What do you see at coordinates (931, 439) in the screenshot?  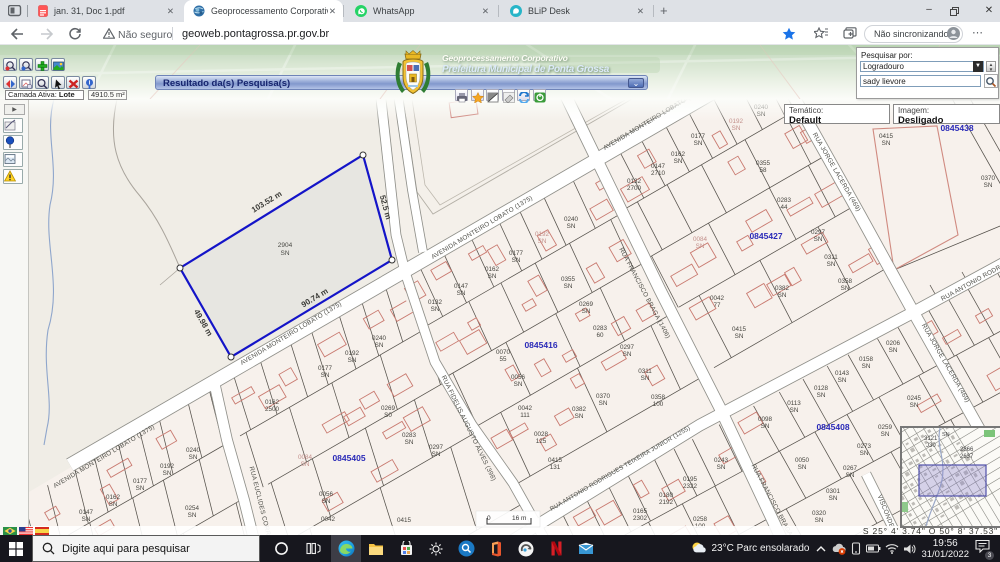 I see `svg-text: 3121` at bounding box center [931, 439].